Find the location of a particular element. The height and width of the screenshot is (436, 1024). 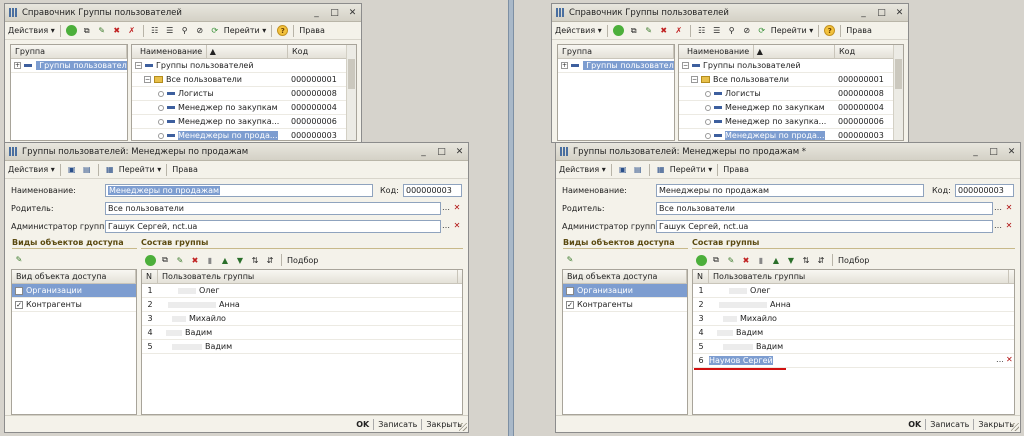

new-member-value: Наумов Сергей is located at coordinates (741, 360).